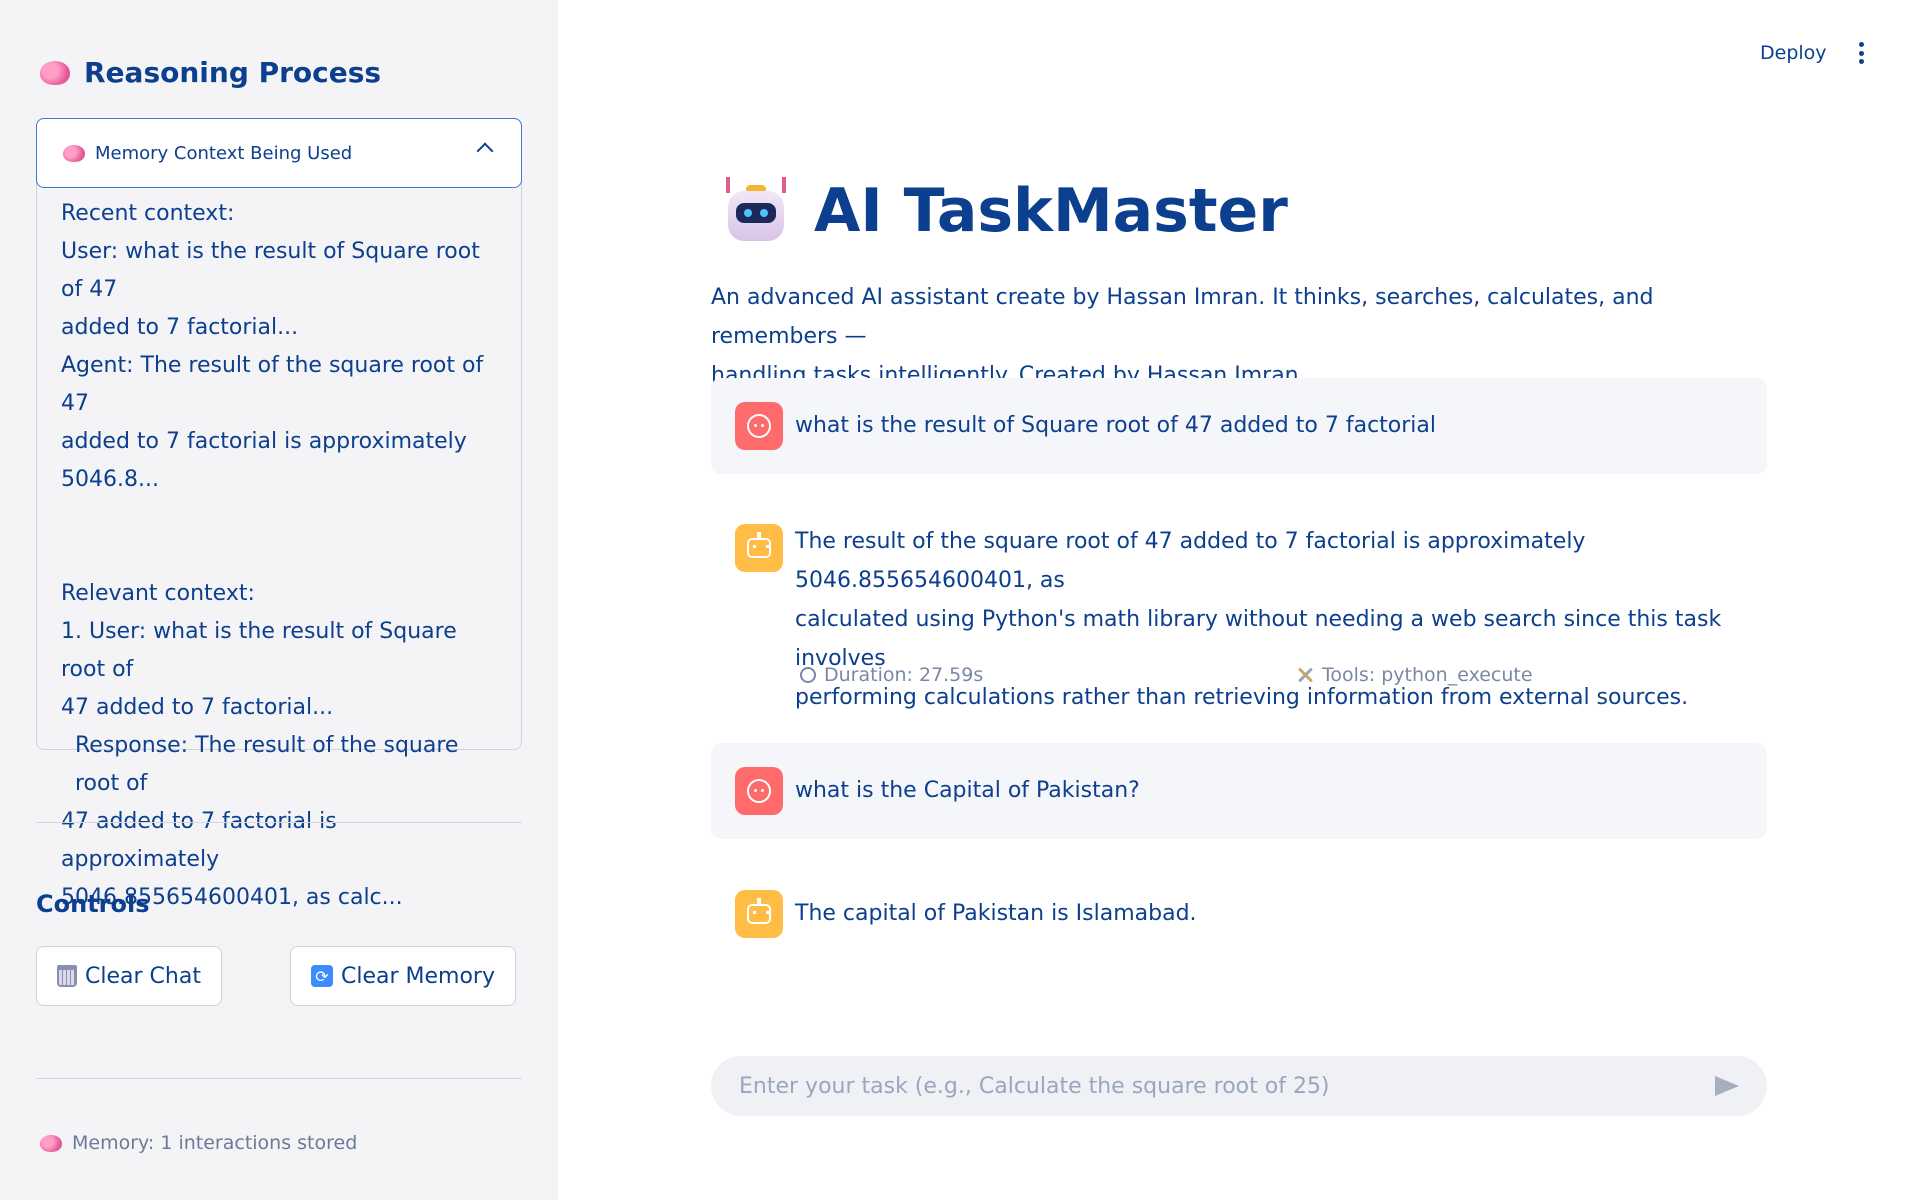  What do you see at coordinates (485, 151) in the screenshot?
I see `chevron-up-icon` at bounding box center [485, 151].